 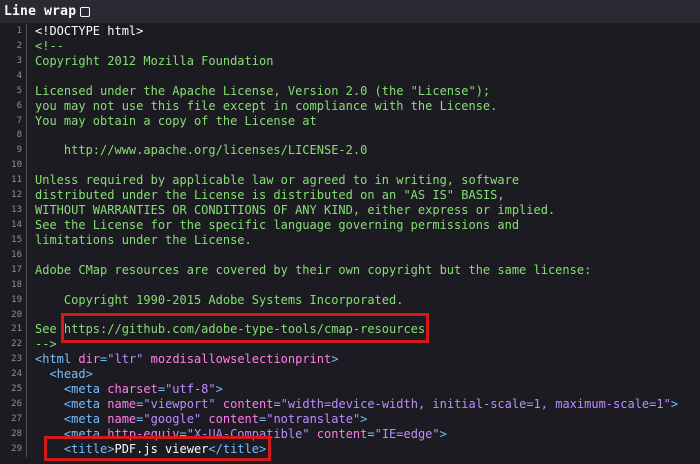 I want to click on line-code: limitations under the License., so click(x=139, y=240).